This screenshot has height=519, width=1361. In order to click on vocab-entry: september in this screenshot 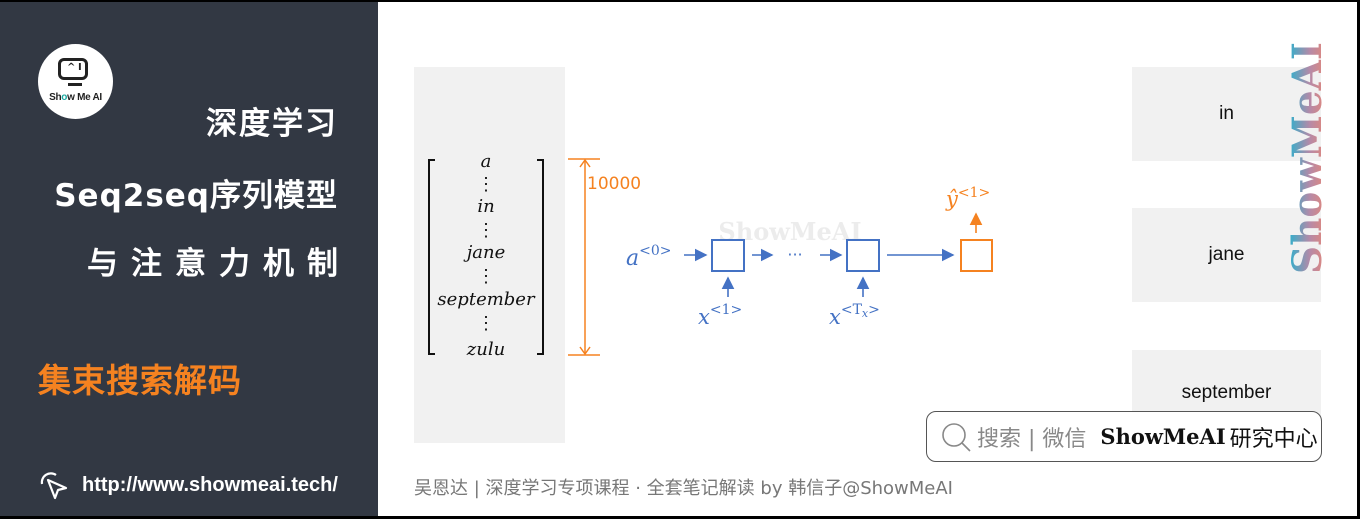, I will do `click(486, 299)`.